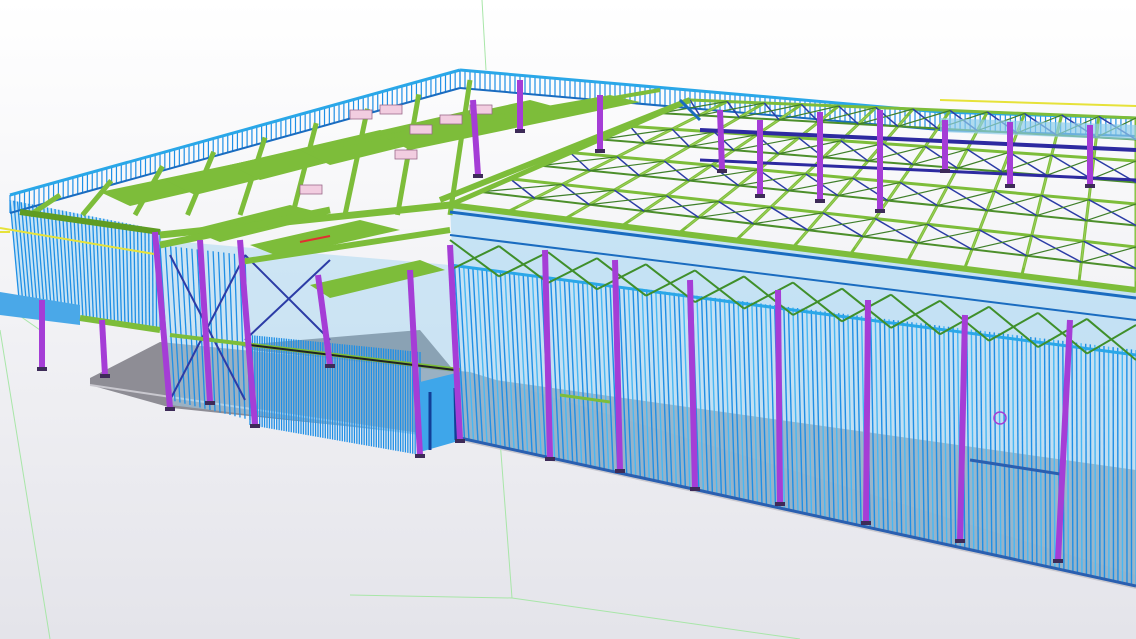 The image size is (1136, 639). Describe the element at coordinates (1037, 103) in the screenshot. I see `parapet-accent` at that location.